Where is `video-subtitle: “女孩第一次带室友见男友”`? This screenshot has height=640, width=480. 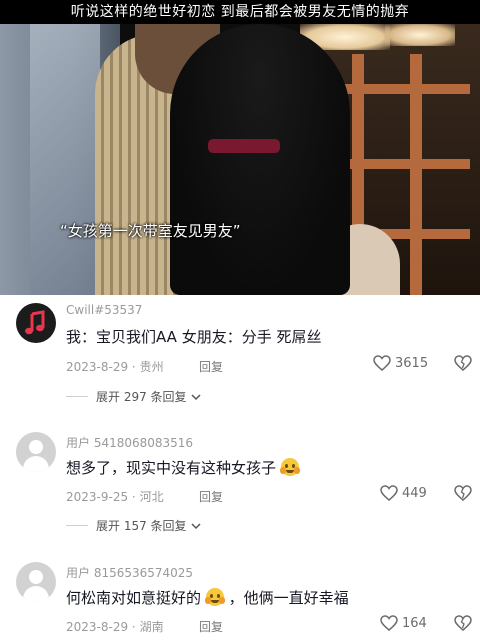 video-subtitle: “女孩第一次带室友见男友” is located at coordinates (150, 231).